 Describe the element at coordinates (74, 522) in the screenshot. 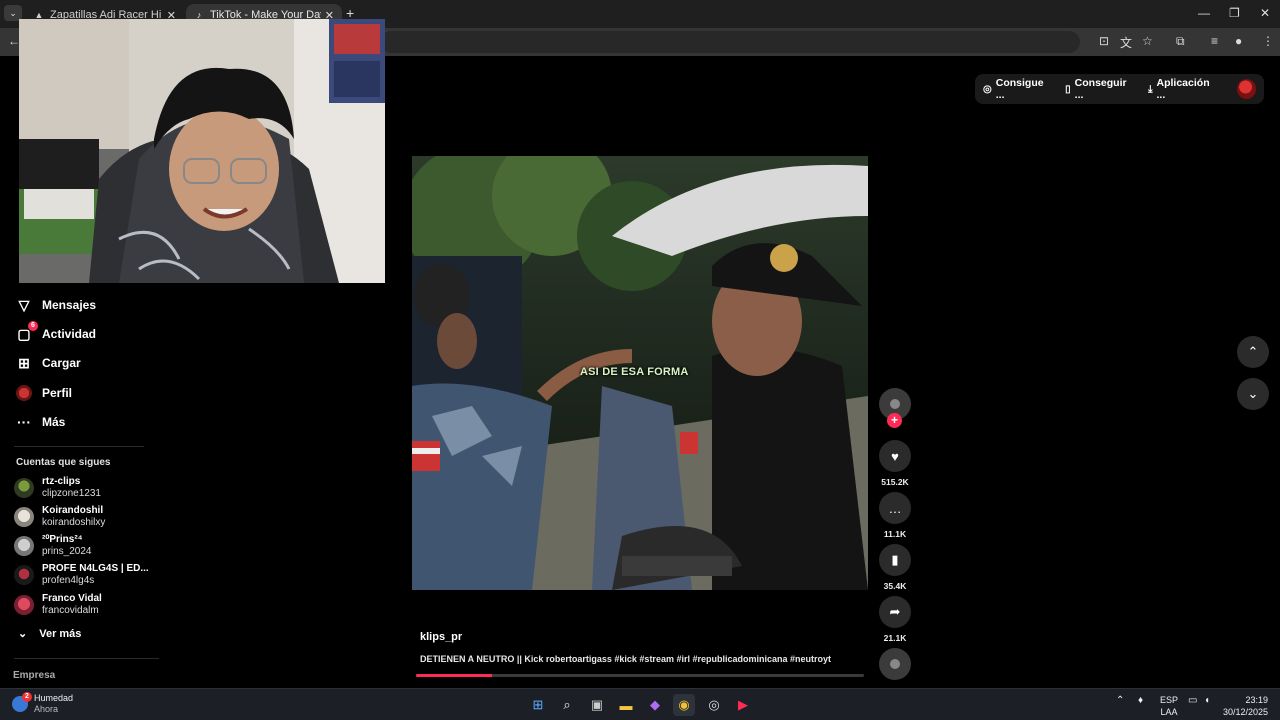

I see `following-username: koirandoshilxy` at that location.